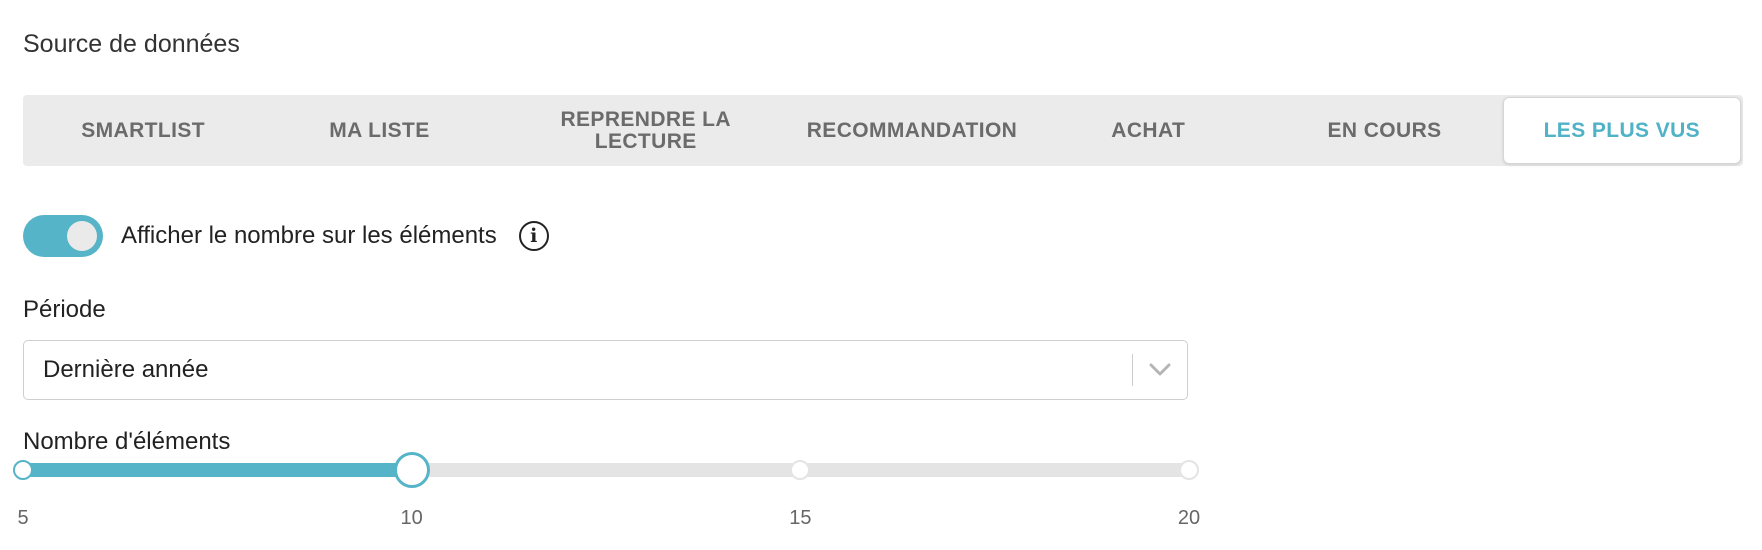  I want to click on show-count-toggle, so click(63, 236).